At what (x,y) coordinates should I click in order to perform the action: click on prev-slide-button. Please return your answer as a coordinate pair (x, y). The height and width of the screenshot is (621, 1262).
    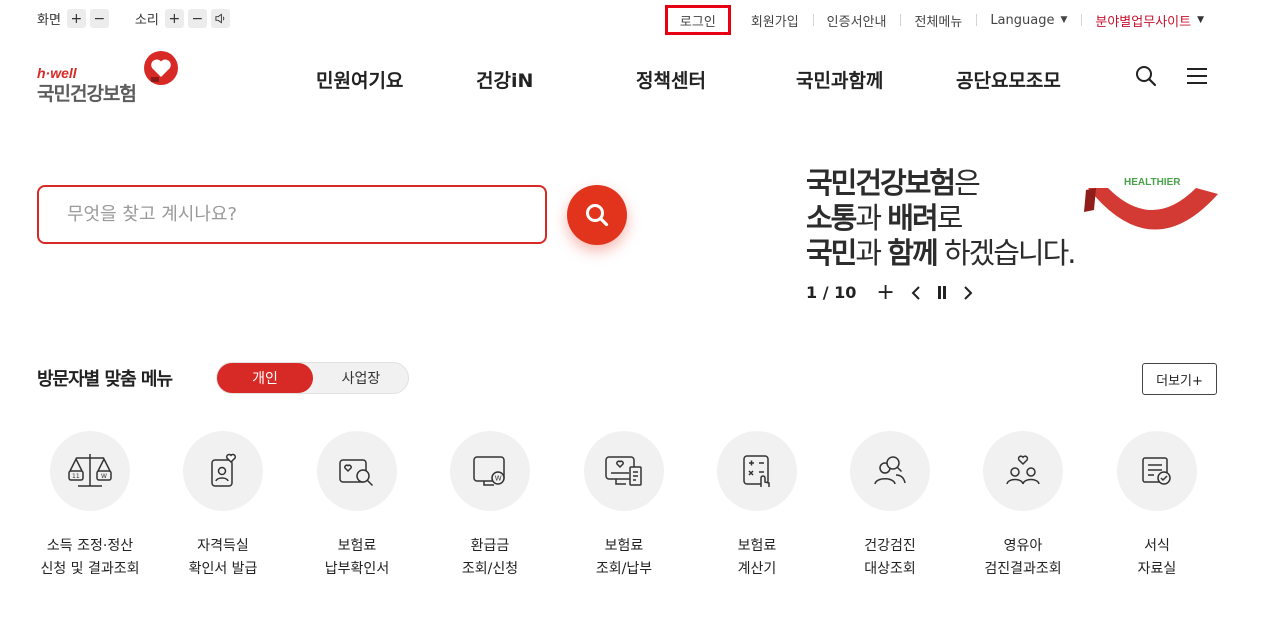
    Looking at the image, I should click on (916, 292).